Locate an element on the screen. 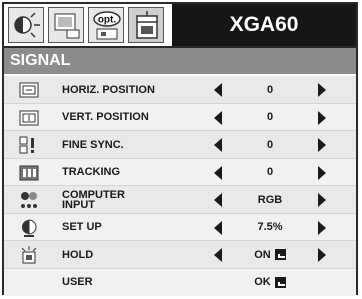  row-computer-input: COMPUTER INPUT RGB is located at coordinates (180, 200).